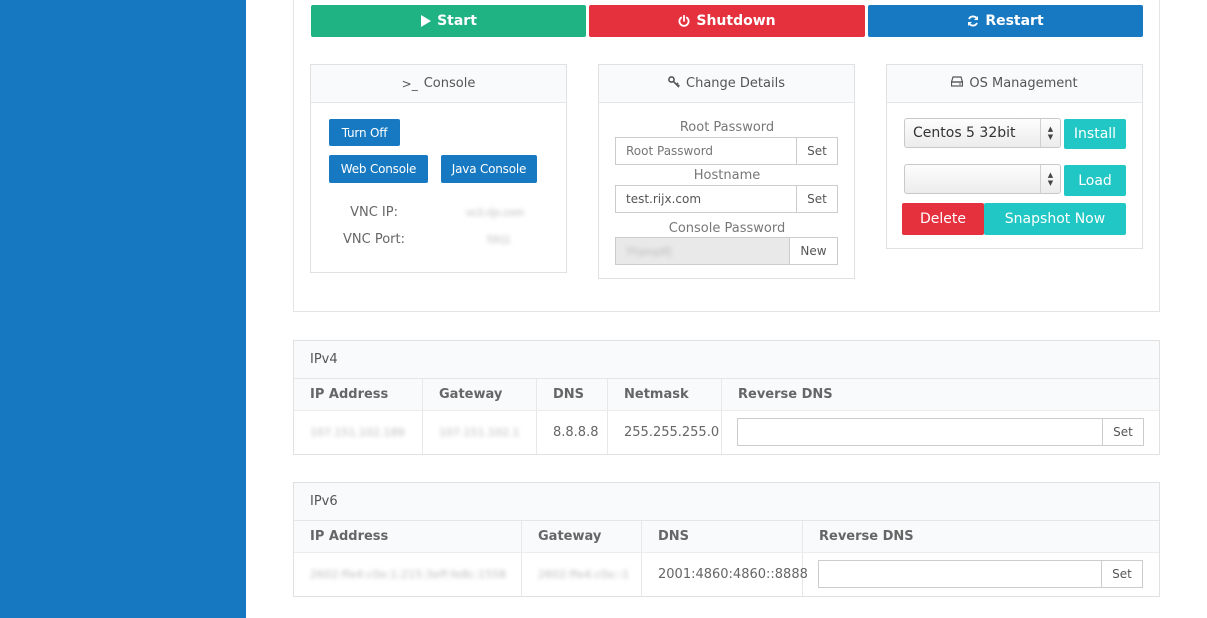  Describe the element at coordinates (813, 251) in the screenshot. I see `console-password-new-button: New` at that location.